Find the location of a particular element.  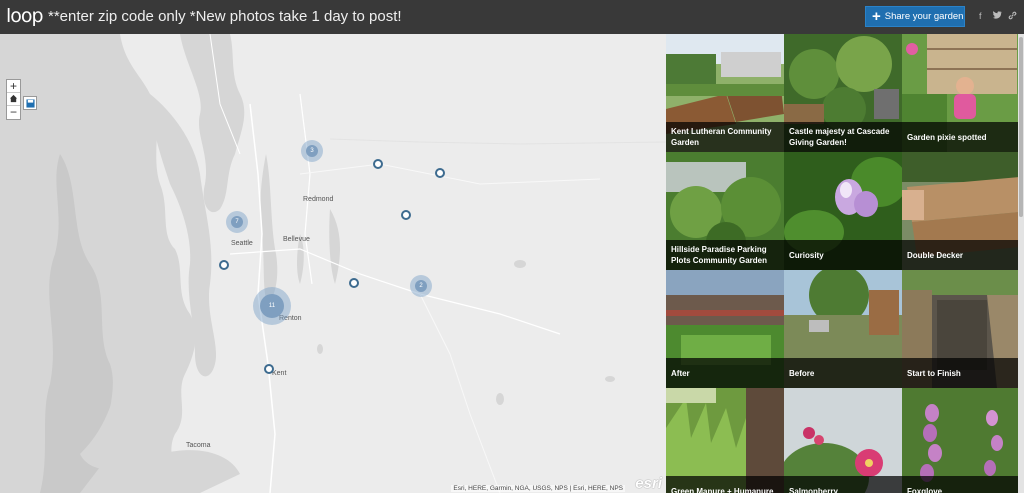

map-cluster: 7 is located at coordinates (237, 222).